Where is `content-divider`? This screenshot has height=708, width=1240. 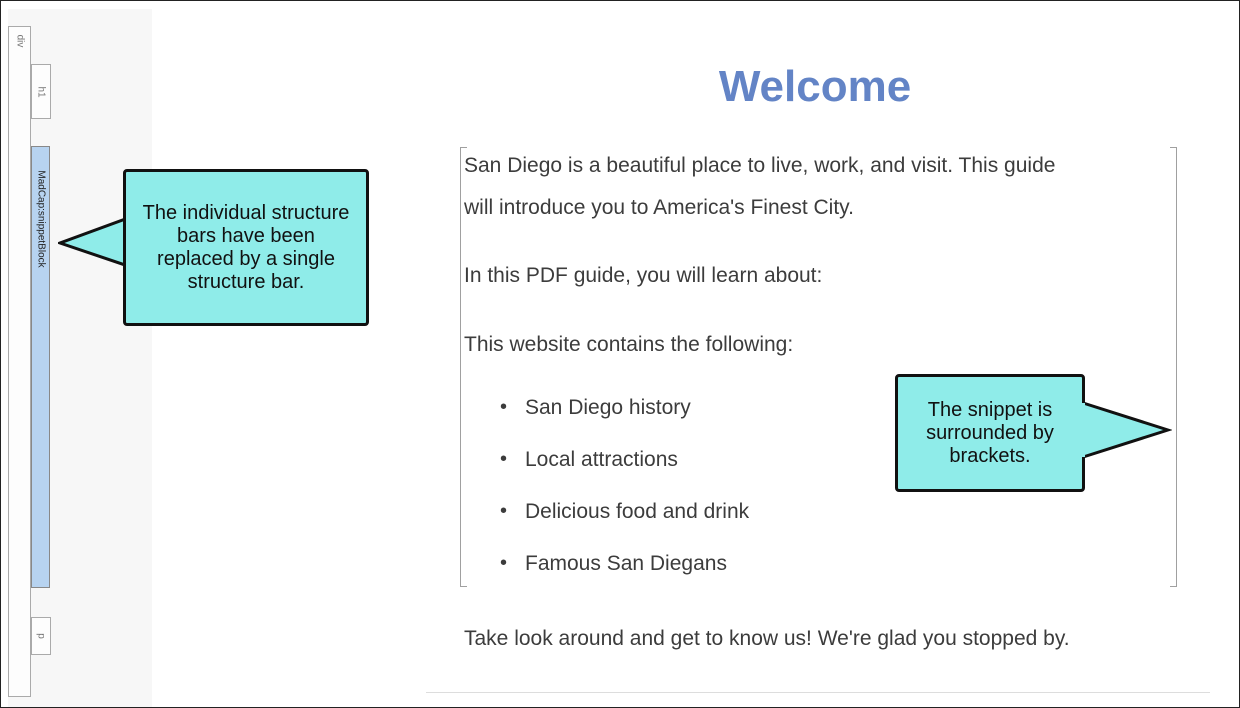
content-divider is located at coordinates (818, 692).